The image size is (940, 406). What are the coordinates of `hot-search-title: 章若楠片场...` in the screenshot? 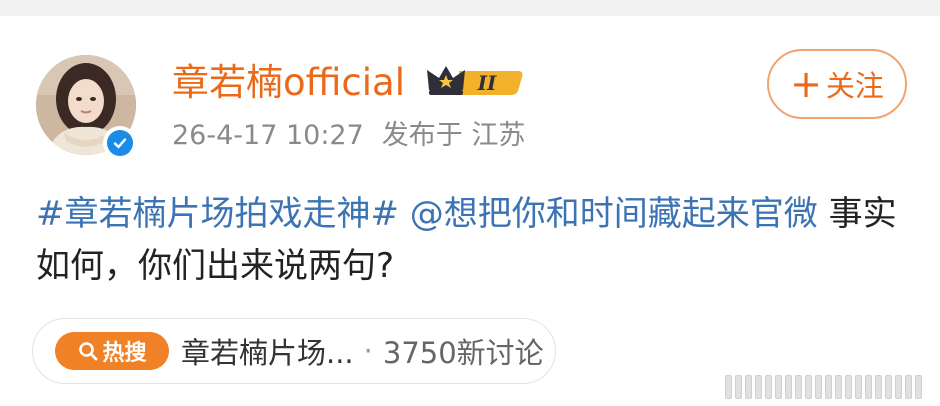 It's located at (267, 353).